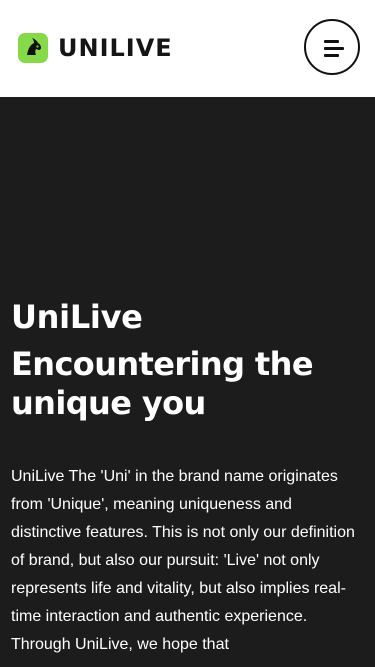 The height and width of the screenshot is (667, 375). Describe the element at coordinates (331, 55) in the screenshot. I see `menu-line-bottom` at that location.